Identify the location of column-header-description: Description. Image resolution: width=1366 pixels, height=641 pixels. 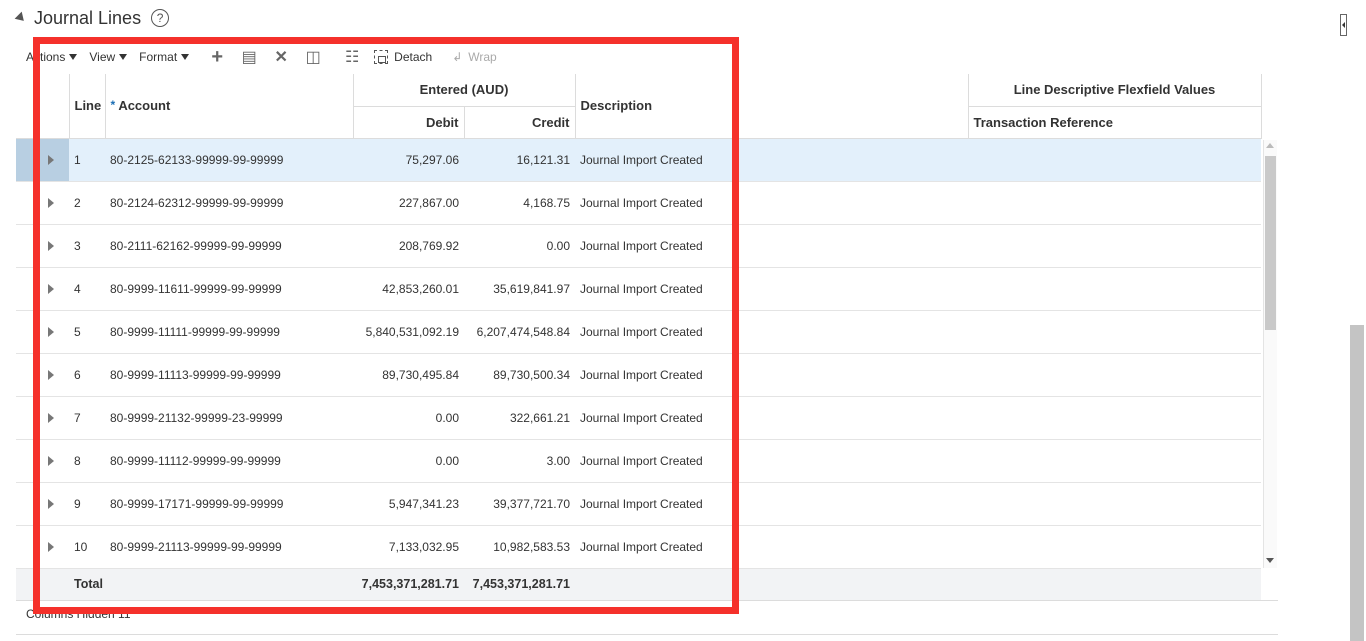
(772, 106).